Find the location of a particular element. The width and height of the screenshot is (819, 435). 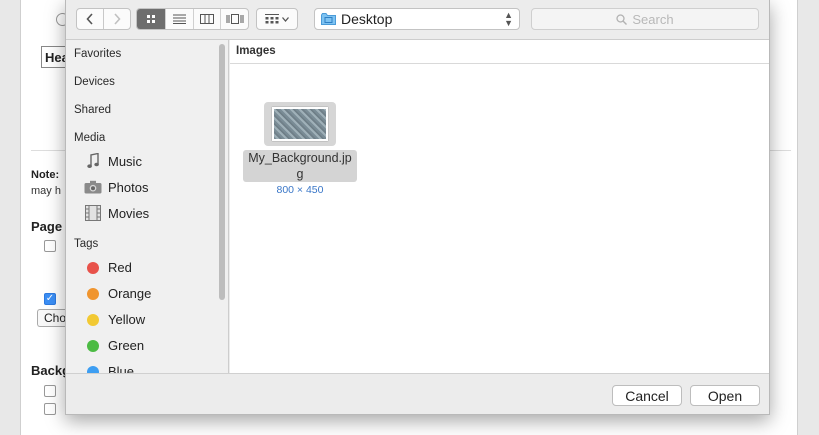

search-placeholder: Search is located at coordinates (653, 19).